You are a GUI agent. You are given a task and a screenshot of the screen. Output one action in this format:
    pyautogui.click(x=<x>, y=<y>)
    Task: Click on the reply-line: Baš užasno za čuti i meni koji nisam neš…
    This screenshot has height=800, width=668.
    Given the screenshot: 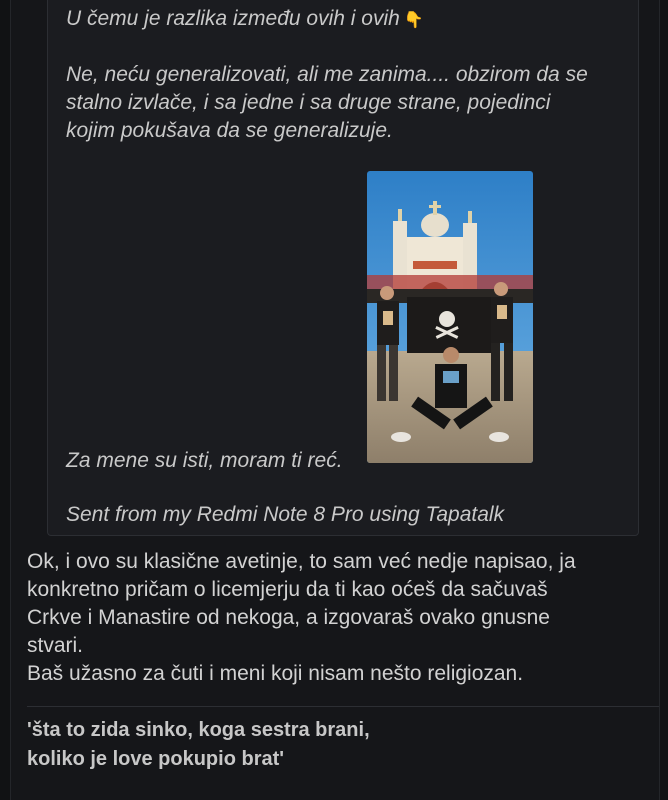 What is the action you would take?
    pyautogui.click(x=275, y=673)
    